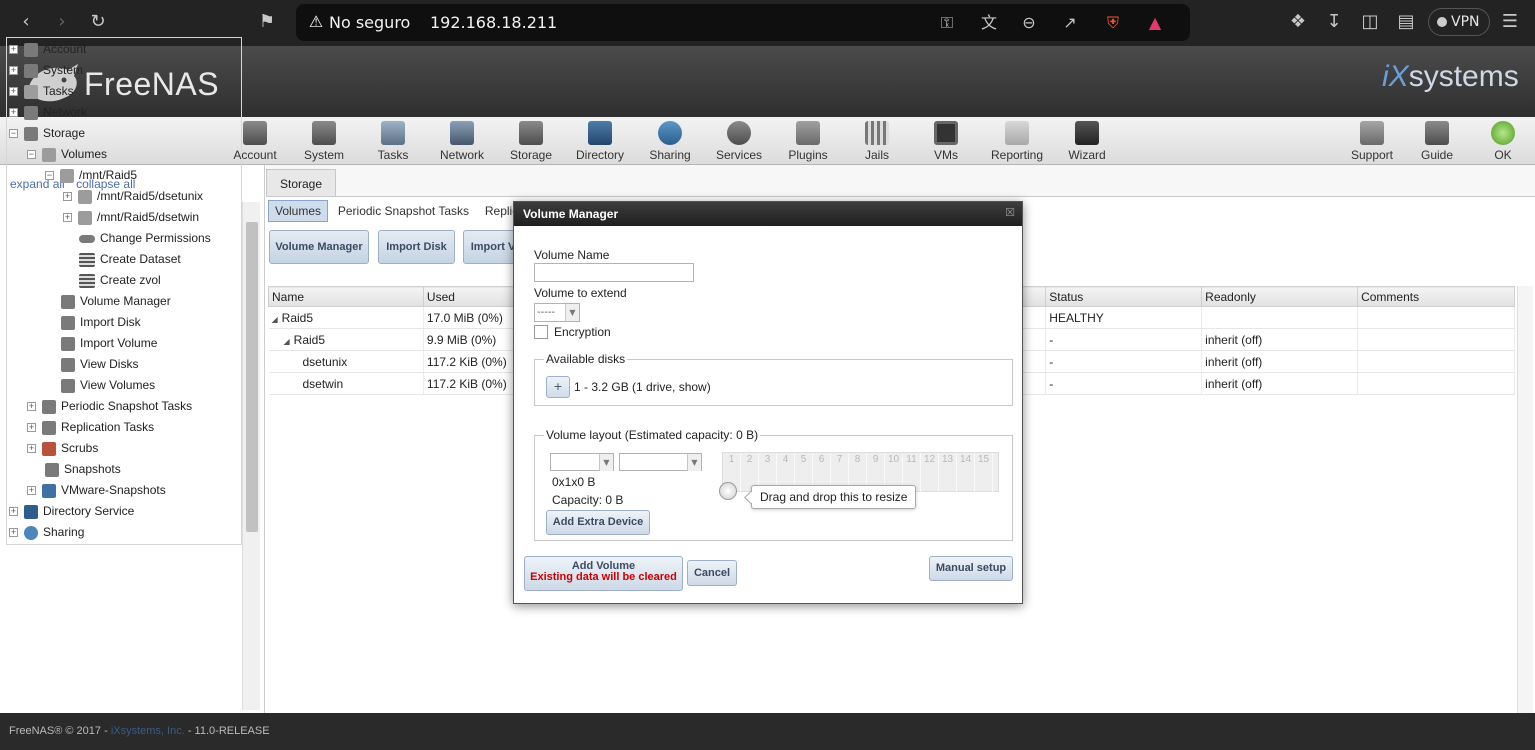  What do you see at coordinates (298, 211) in the screenshot?
I see `subtab-volumes: Volumes` at bounding box center [298, 211].